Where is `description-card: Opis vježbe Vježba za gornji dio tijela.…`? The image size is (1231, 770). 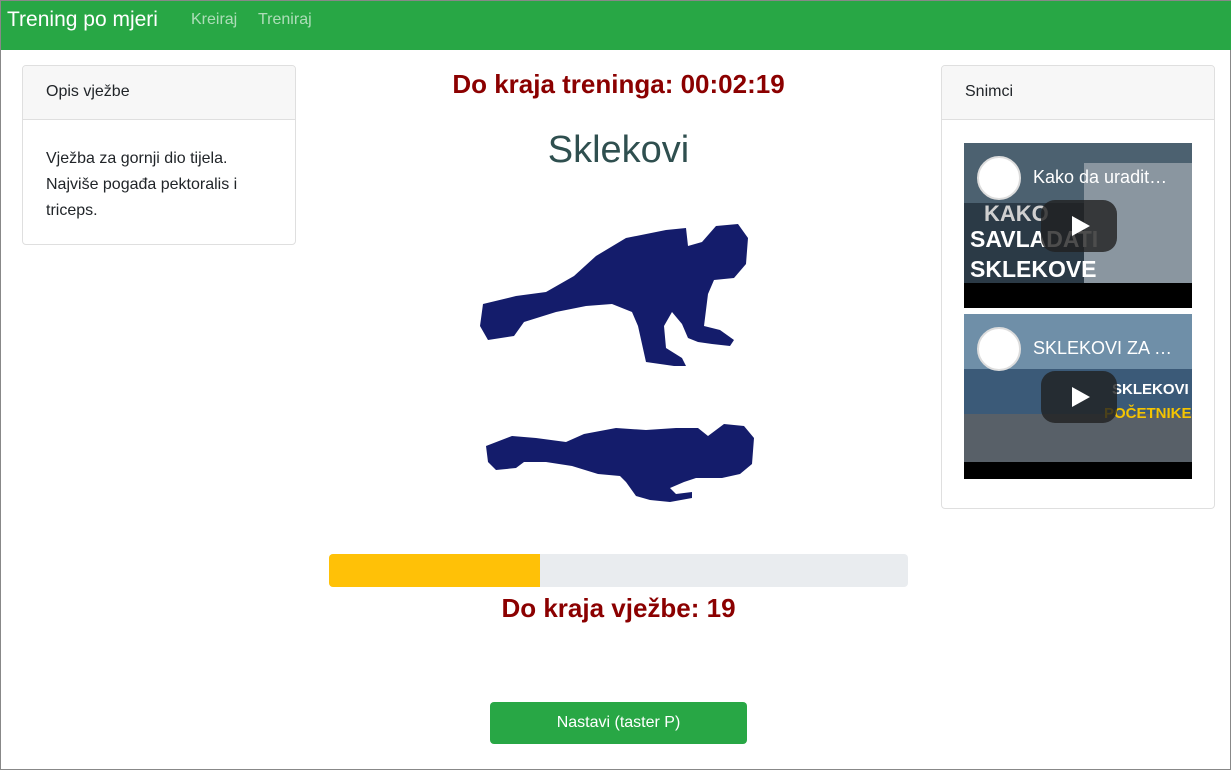 description-card: Opis vježbe Vježba za gornji dio tijela.… is located at coordinates (159, 155).